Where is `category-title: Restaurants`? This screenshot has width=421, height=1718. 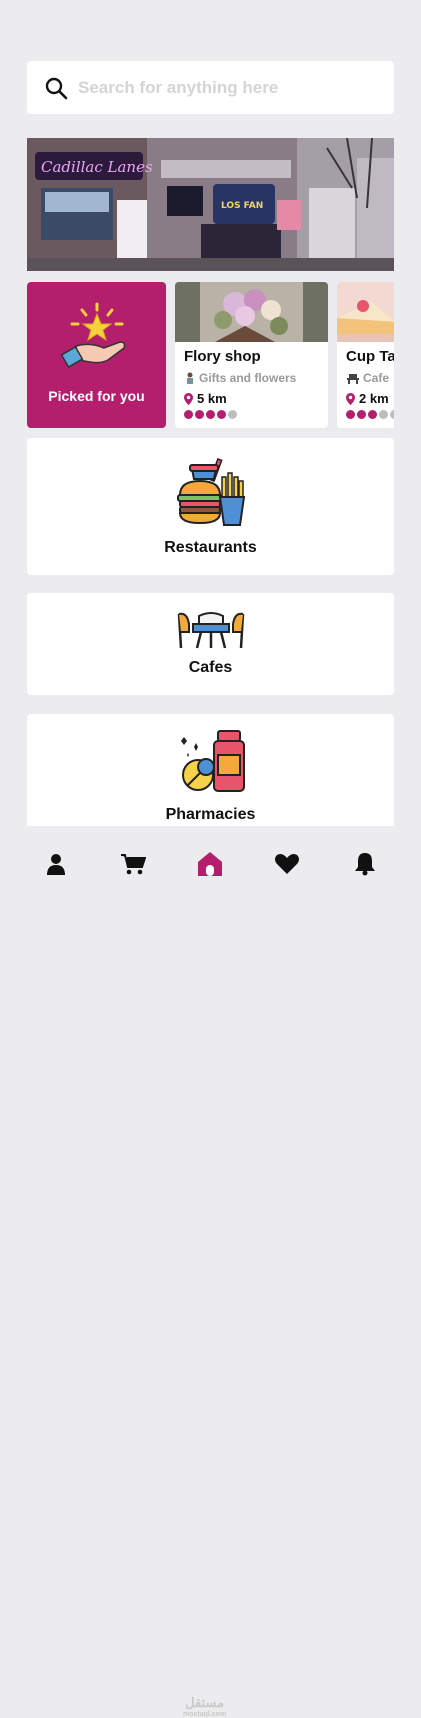 category-title: Restaurants is located at coordinates (210, 547).